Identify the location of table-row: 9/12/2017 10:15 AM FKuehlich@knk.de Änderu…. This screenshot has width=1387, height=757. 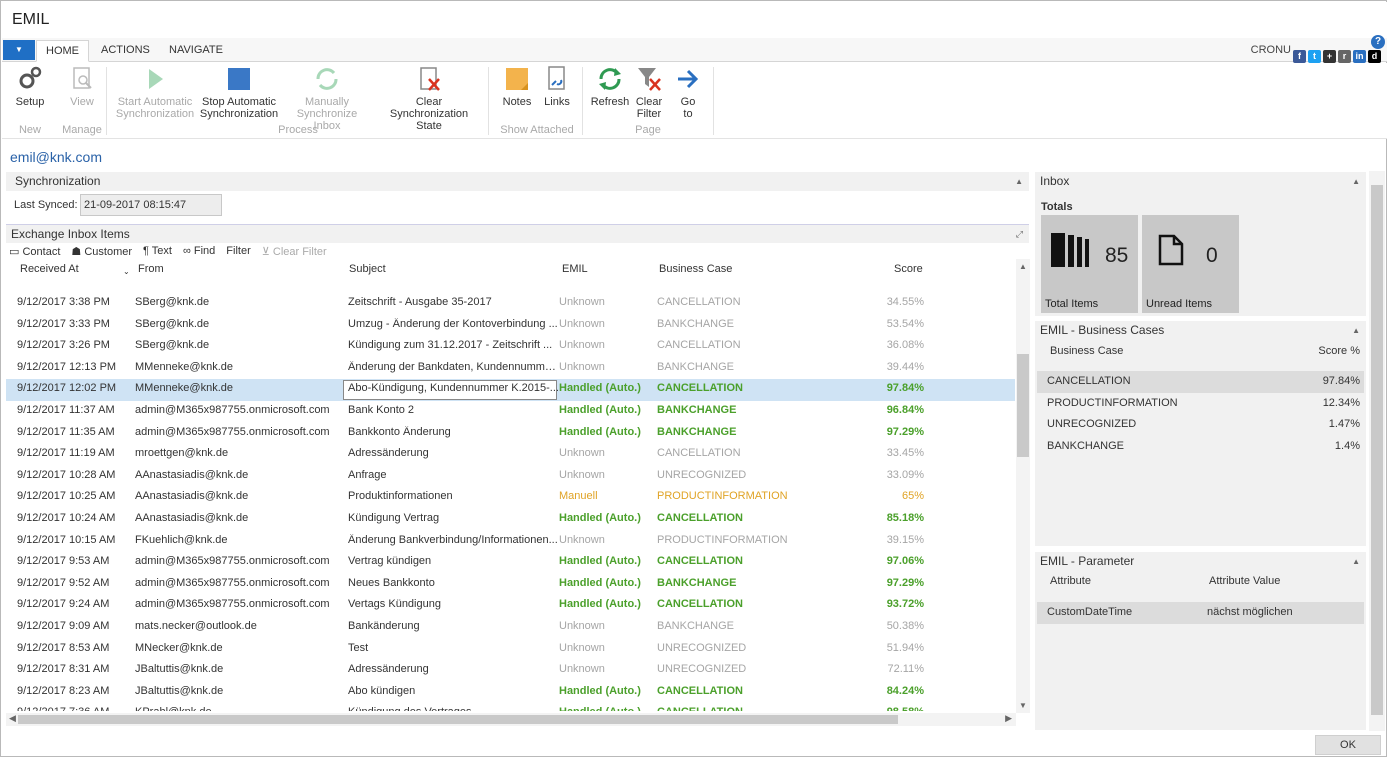
(510, 542).